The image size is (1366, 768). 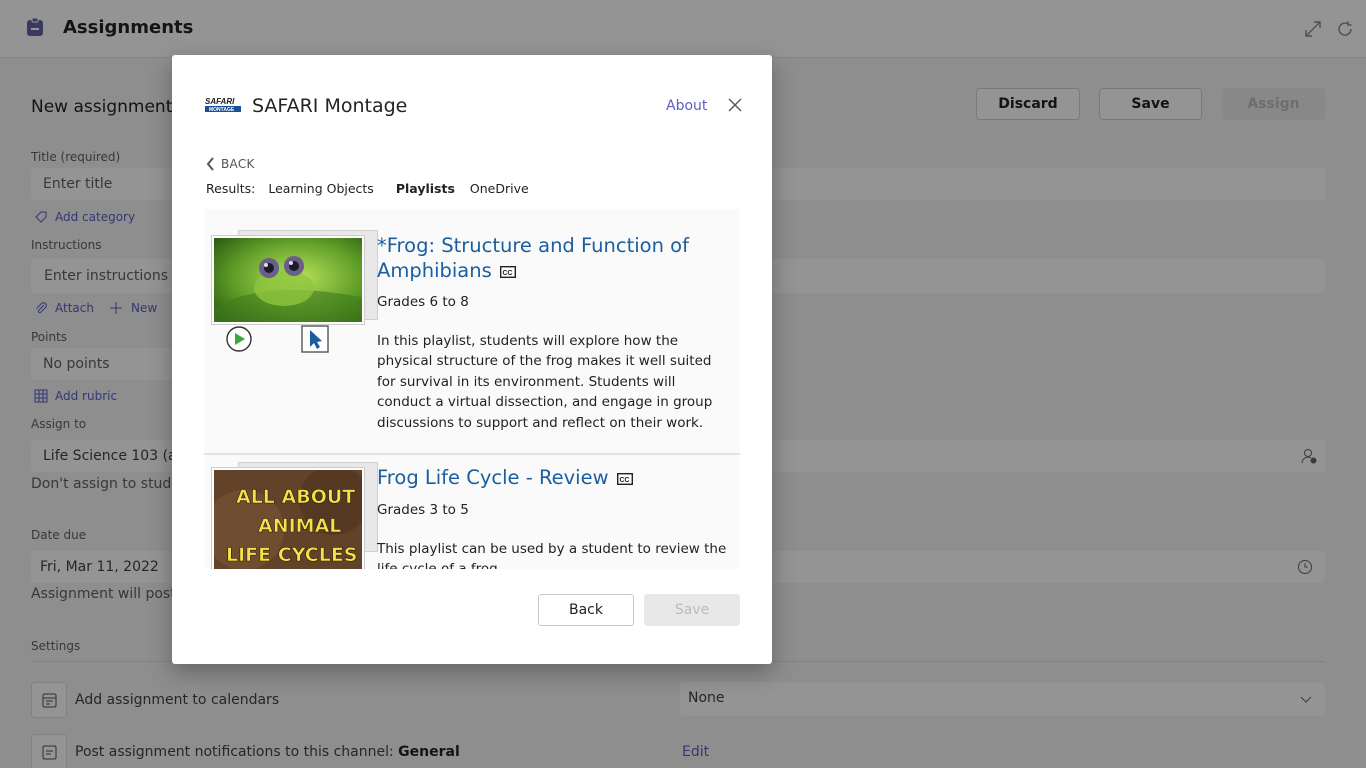 I want to click on results-label: Results:, so click(x=231, y=188).